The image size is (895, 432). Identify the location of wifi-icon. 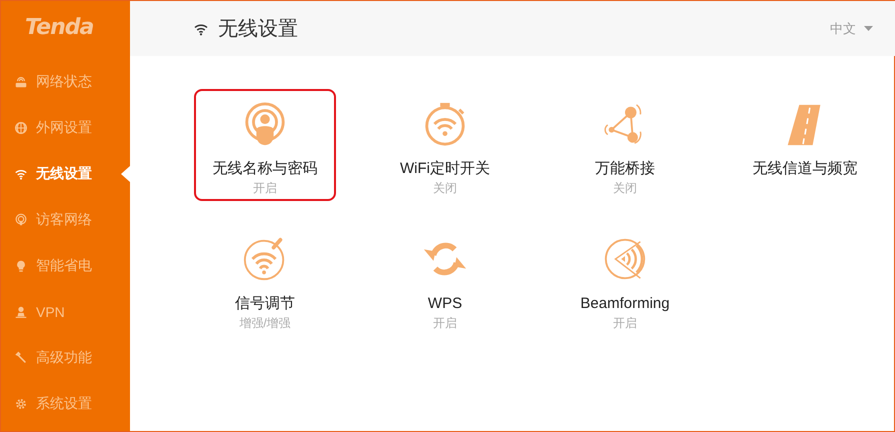
(21, 174).